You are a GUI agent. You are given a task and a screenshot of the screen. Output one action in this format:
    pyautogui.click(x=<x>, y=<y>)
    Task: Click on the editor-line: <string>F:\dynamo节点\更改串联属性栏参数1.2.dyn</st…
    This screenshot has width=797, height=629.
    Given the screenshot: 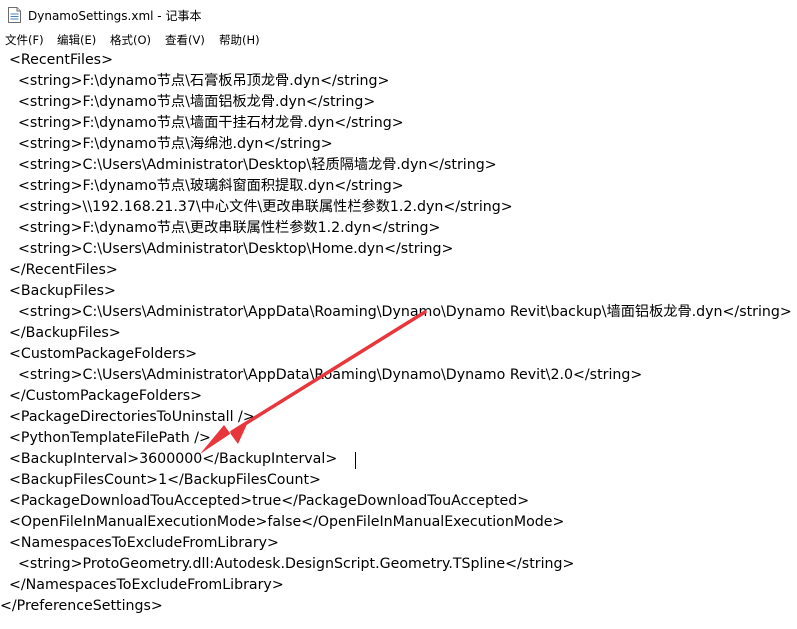 What is the action you would take?
    pyautogui.click(x=220, y=228)
    